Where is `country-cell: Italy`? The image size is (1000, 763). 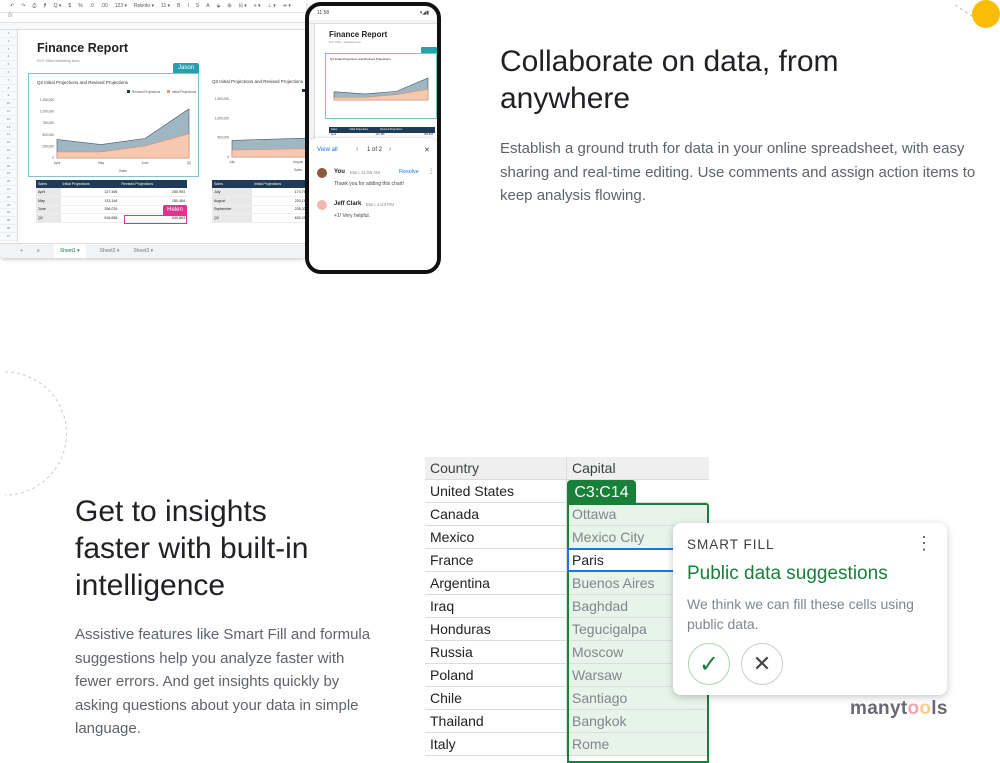 country-cell: Italy is located at coordinates (496, 744).